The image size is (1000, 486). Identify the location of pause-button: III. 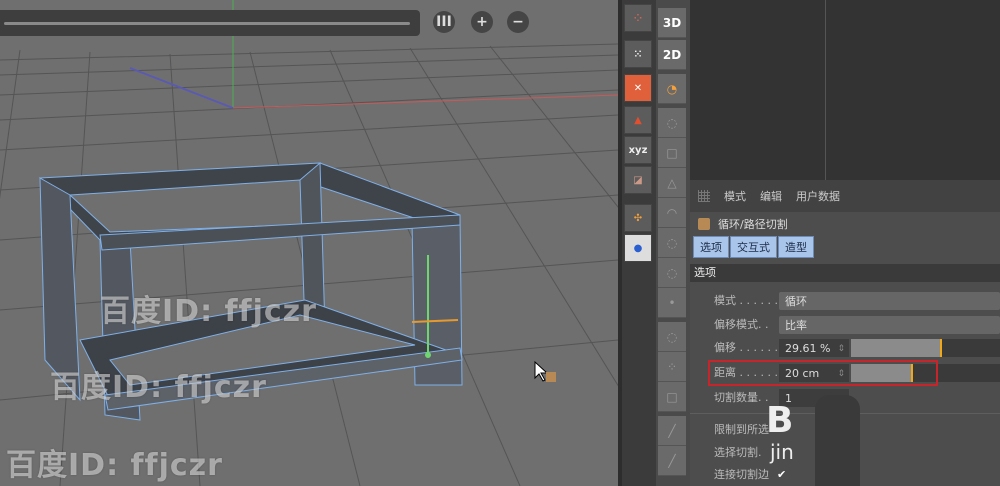
(444, 22).